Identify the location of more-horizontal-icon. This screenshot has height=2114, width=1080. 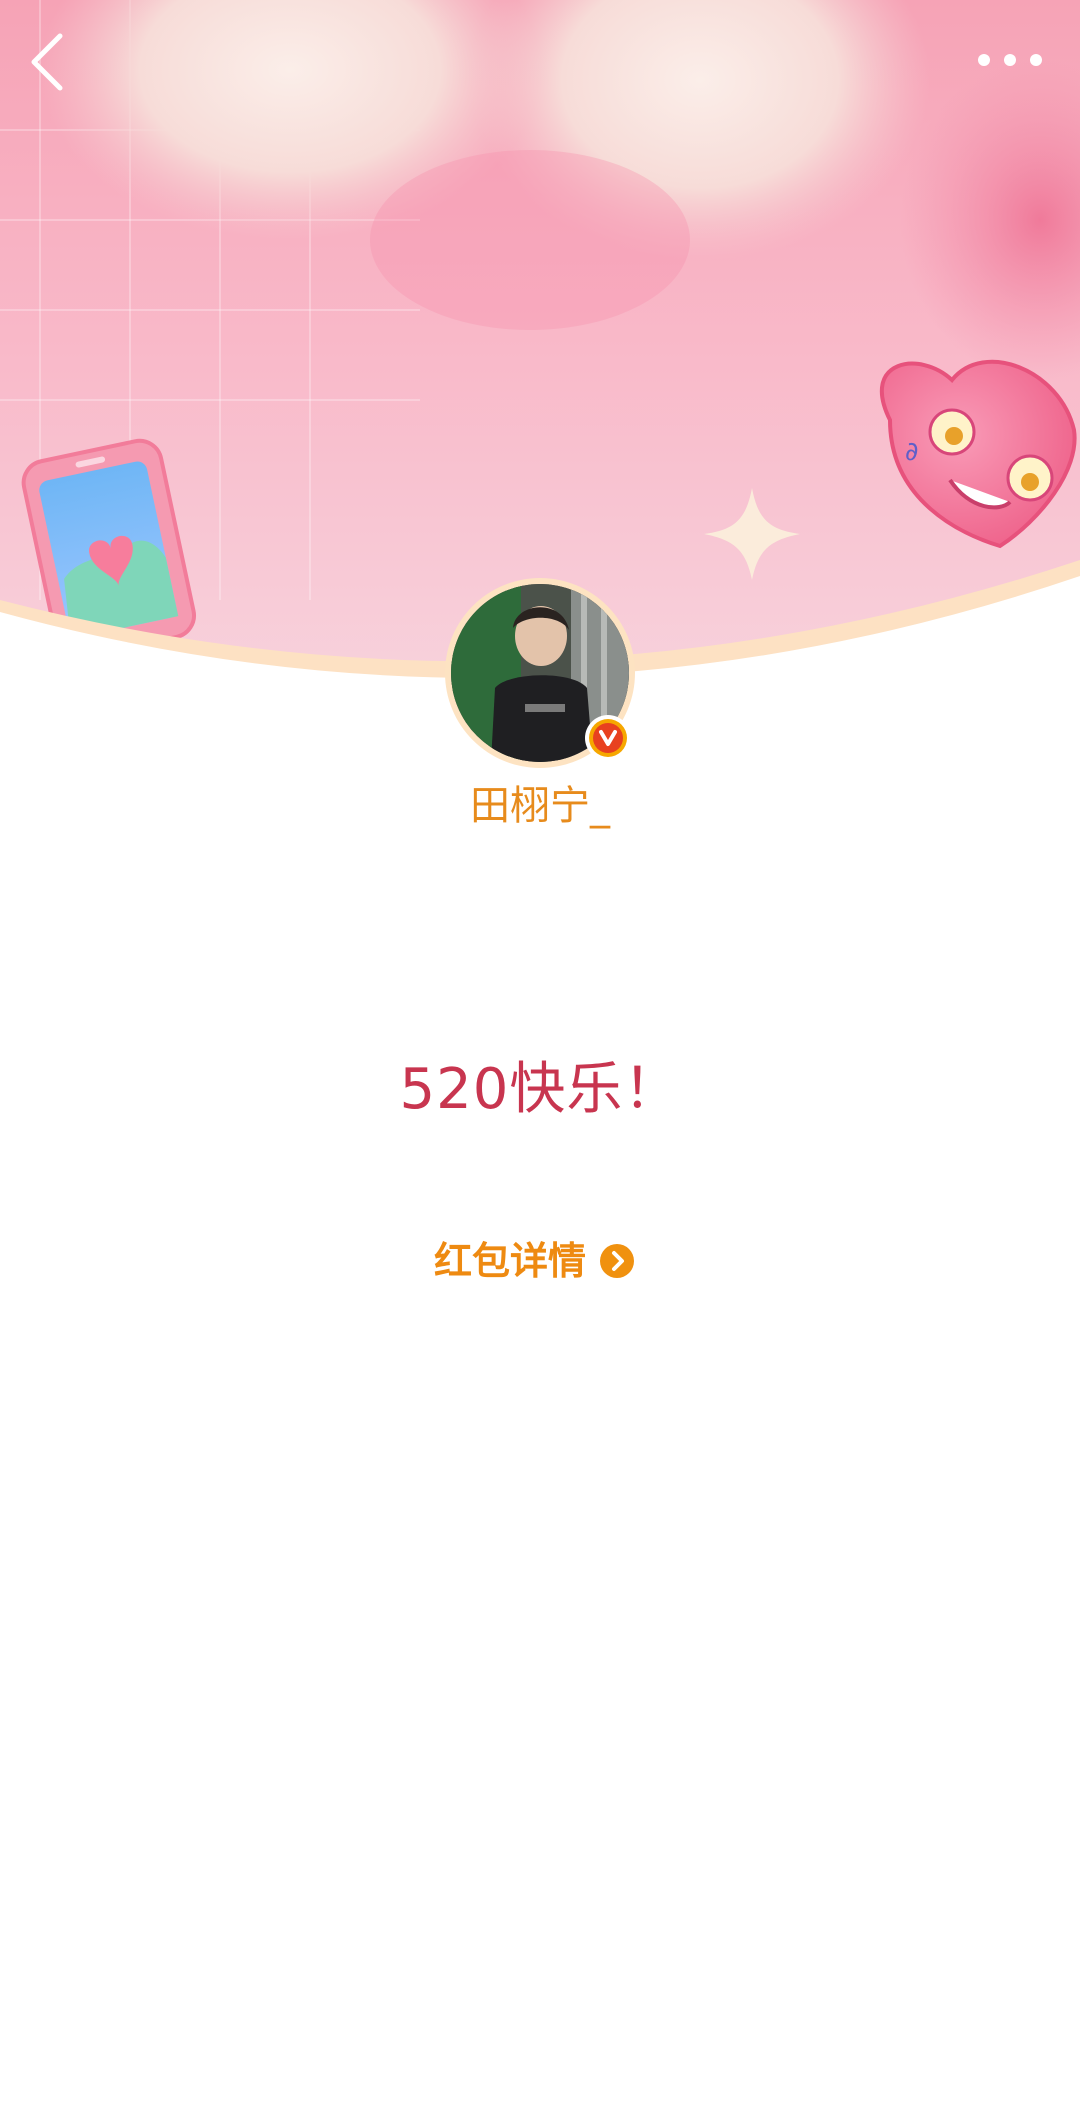
(1010, 60).